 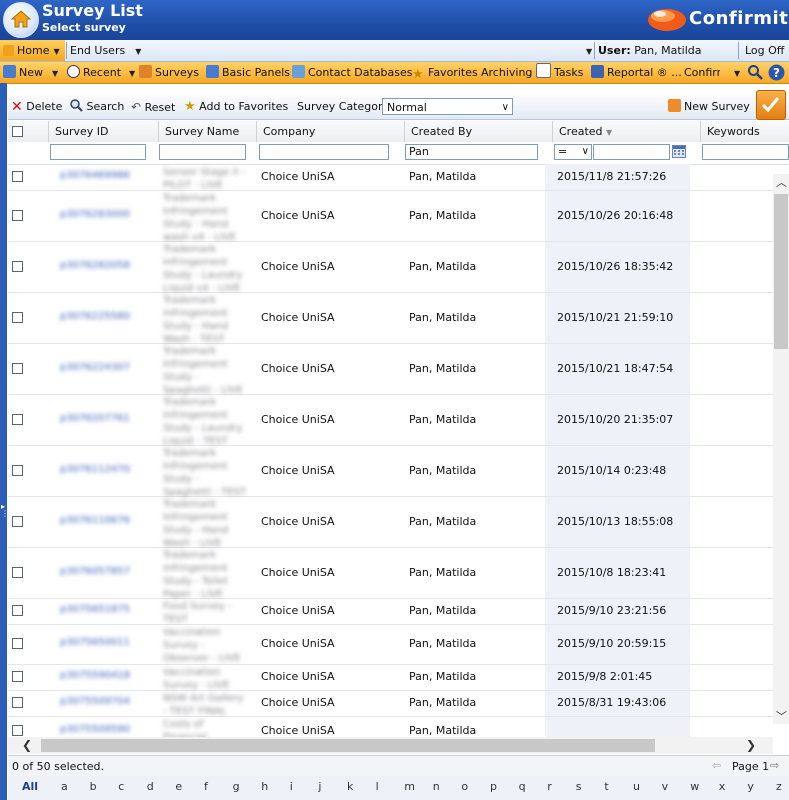 I want to click on alpha-filter-all: All, so click(x=30, y=786).